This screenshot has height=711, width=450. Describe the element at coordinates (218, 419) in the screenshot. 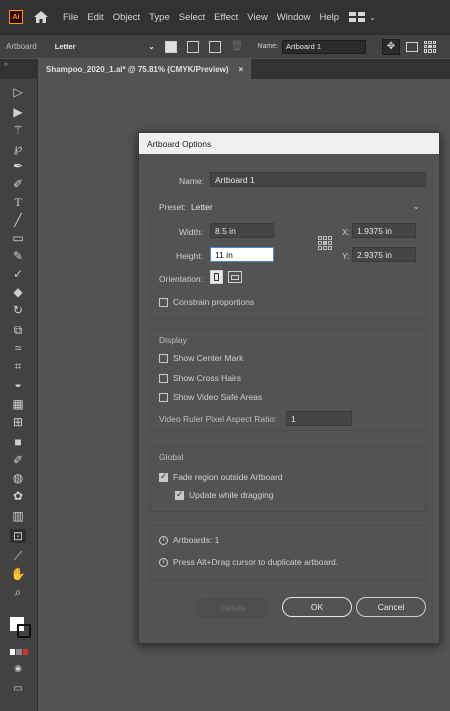

I see `video-ratio-label: Video Ruler Pixel Aspect Ratio:` at that location.